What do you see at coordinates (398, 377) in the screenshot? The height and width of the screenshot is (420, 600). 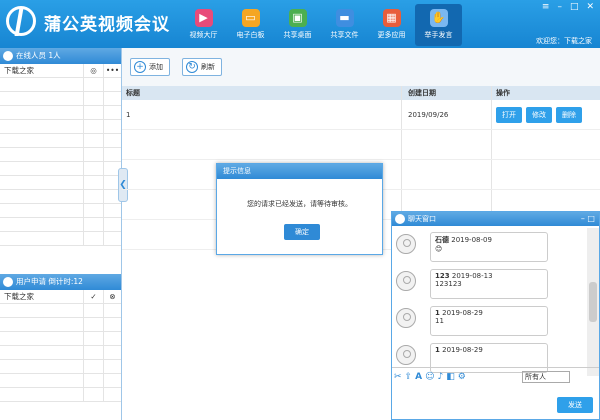 I see `scissors-icon: ✂` at bounding box center [398, 377].